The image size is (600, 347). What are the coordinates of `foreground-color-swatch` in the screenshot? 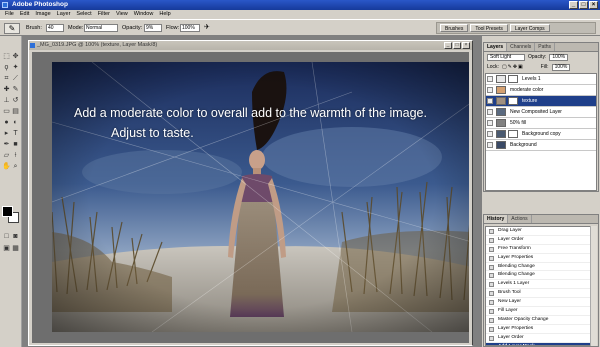 It's located at (7, 211).